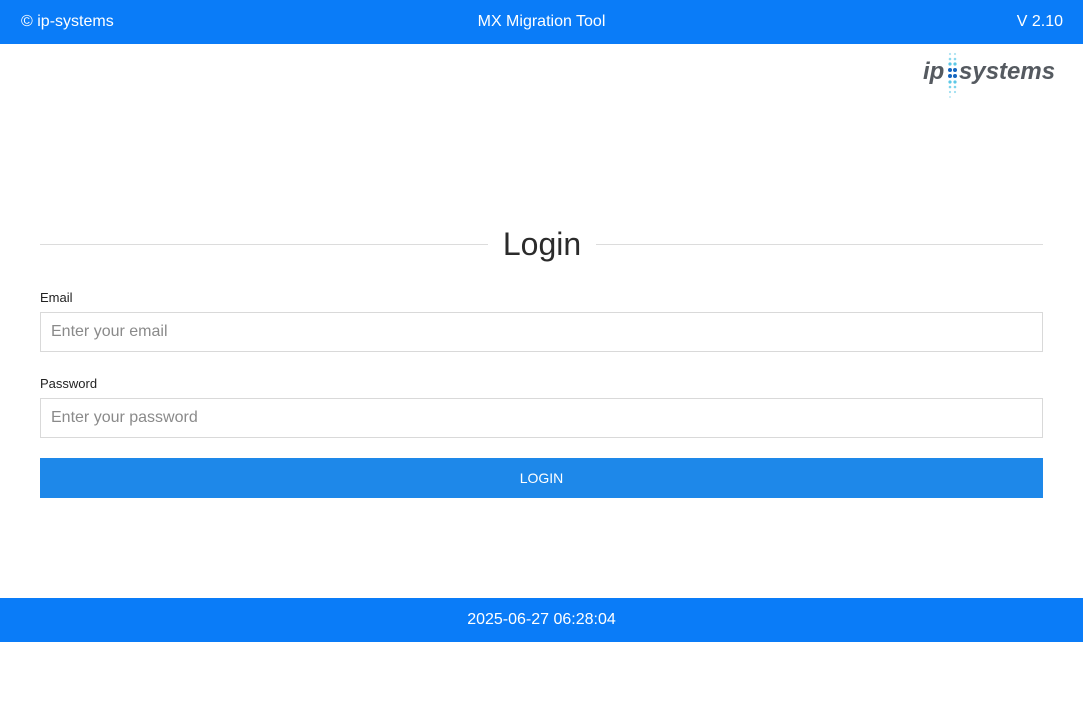  I want to click on top-bar: © ip-systems MX Migration Tool V 2.10, so click(541, 22).